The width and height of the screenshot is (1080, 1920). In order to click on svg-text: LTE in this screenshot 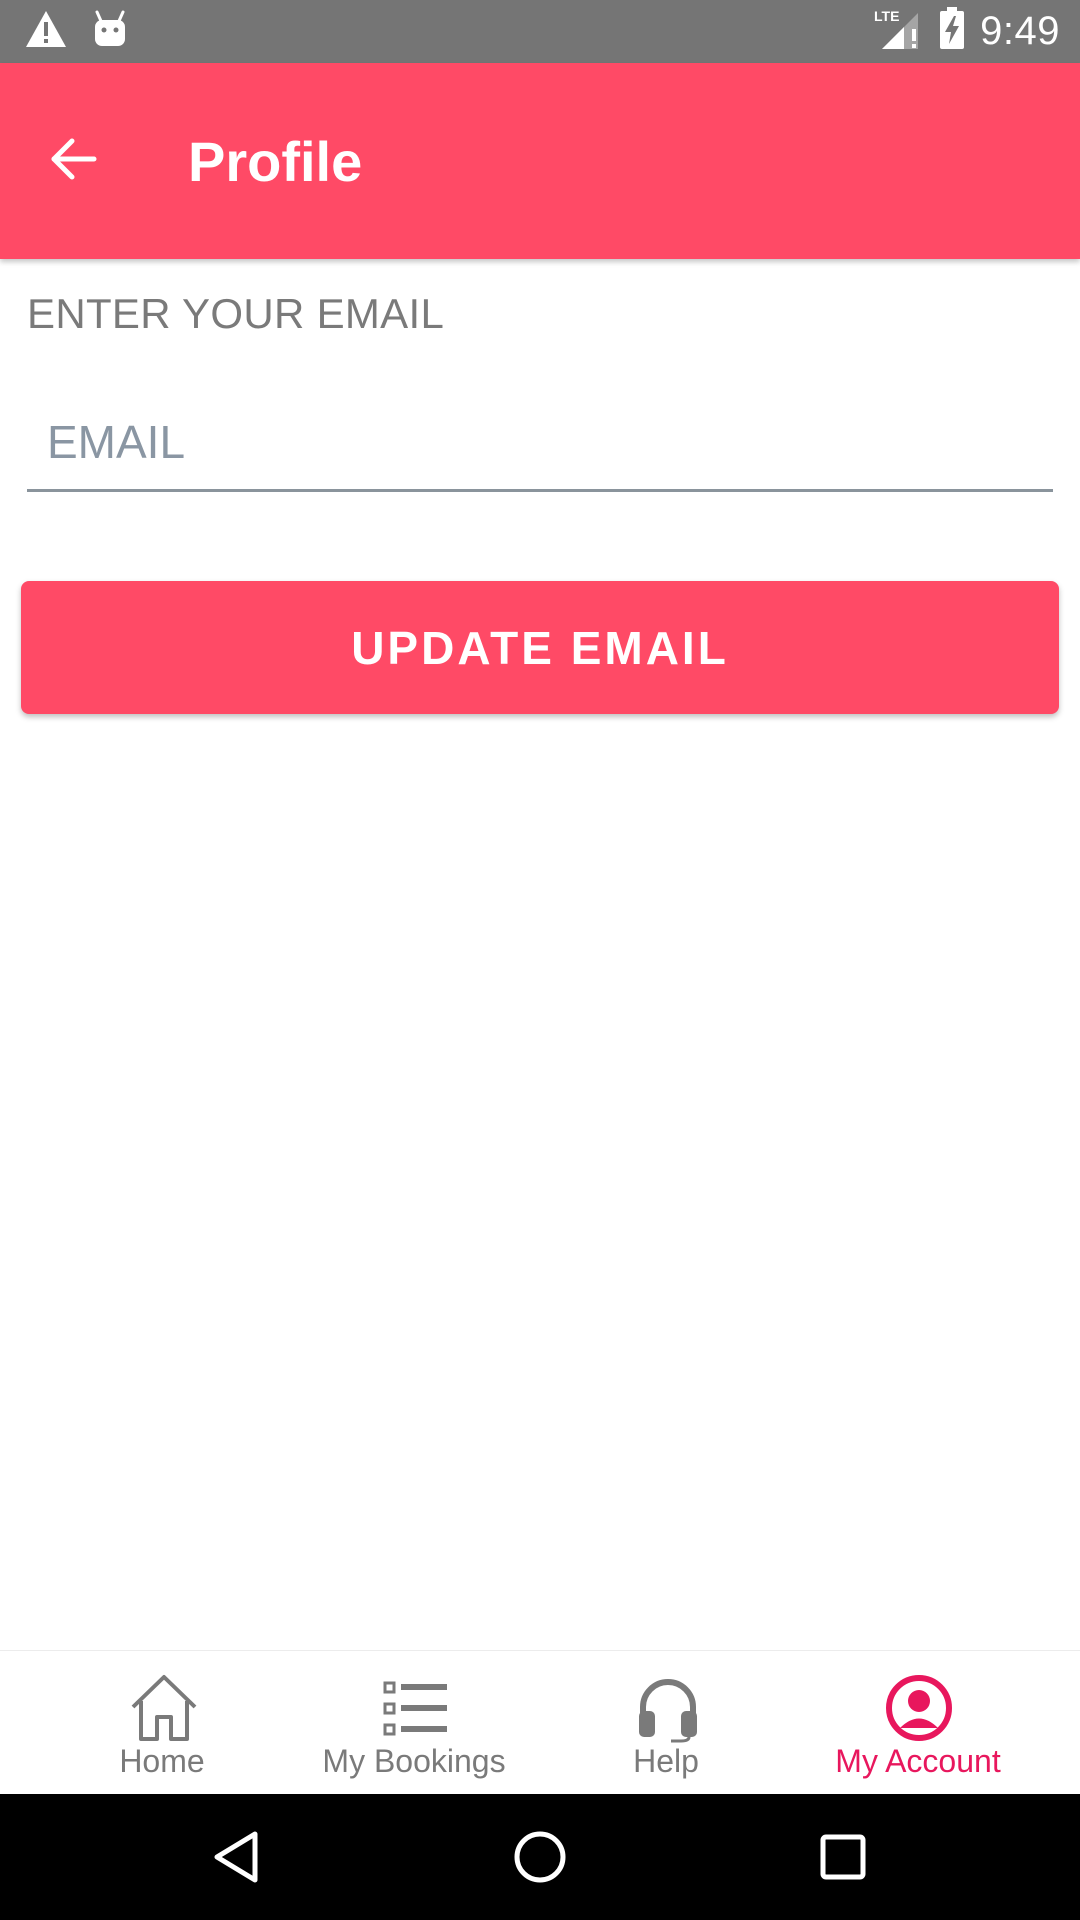, I will do `click(886, 16)`.